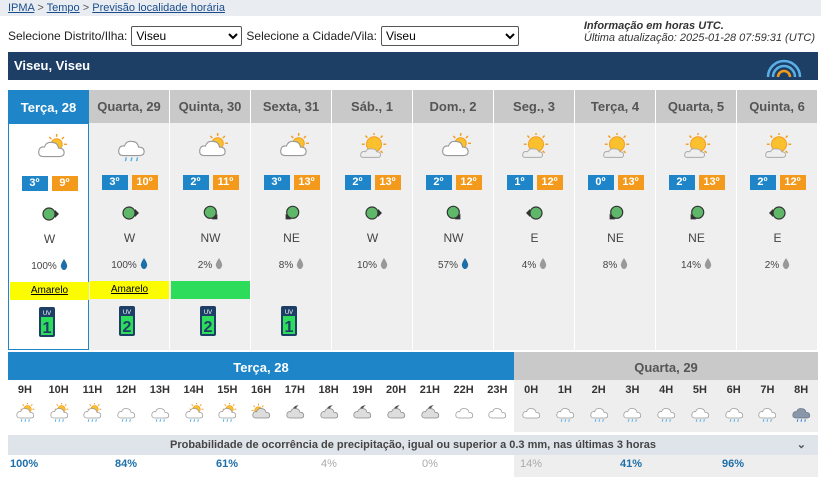 This screenshot has width=821, height=480. Describe the element at coordinates (615, 220) in the screenshot. I see `day-column: Terça, 4 0º 13º NE 8%` at that location.